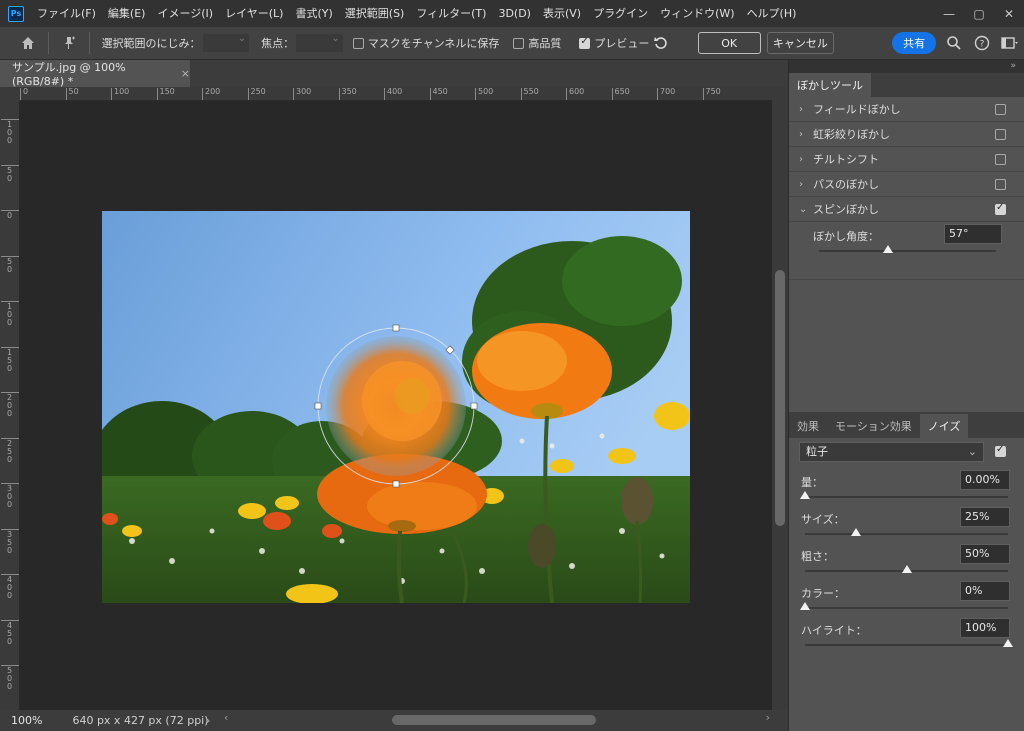  What do you see at coordinates (16, 13) in the screenshot?
I see `photoshop-logo: Ps` at bounding box center [16, 13].